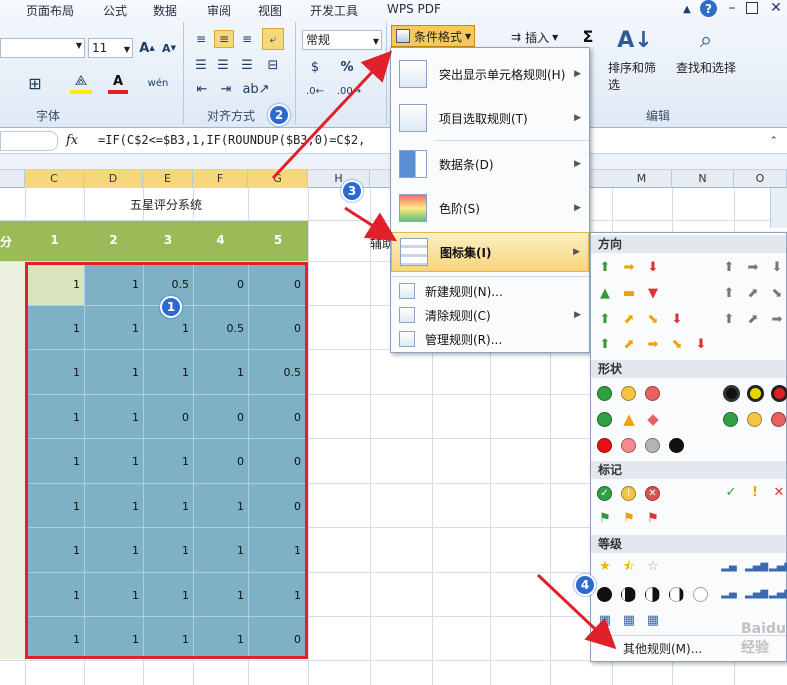 The width and height of the screenshot is (787, 685). I want to click on formula-text: =IF(C$2<=$B3,1,IF(ROUNDUP($B3,0)=C$2,, so click(231, 140).